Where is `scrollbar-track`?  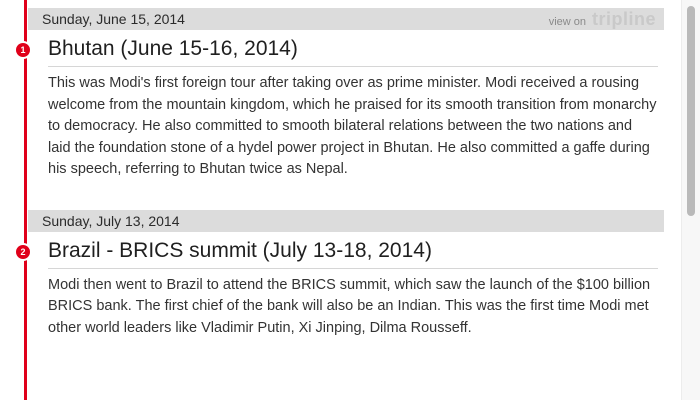 scrollbar-track is located at coordinates (690, 200).